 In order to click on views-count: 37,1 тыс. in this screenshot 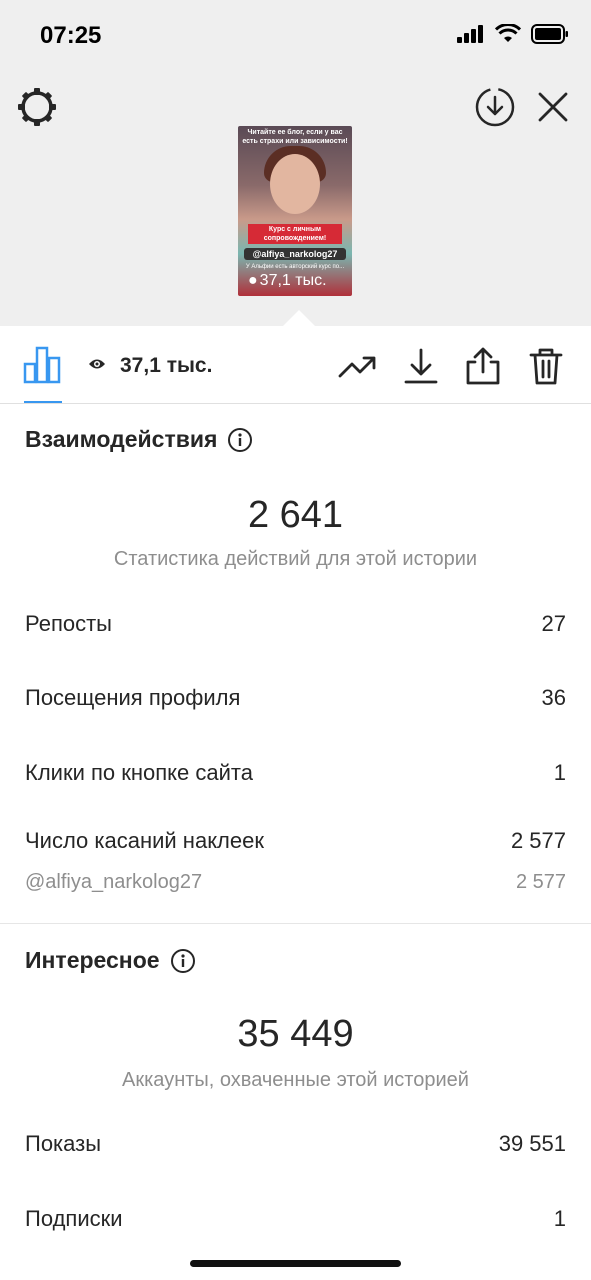, I will do `click(166, 365)`.